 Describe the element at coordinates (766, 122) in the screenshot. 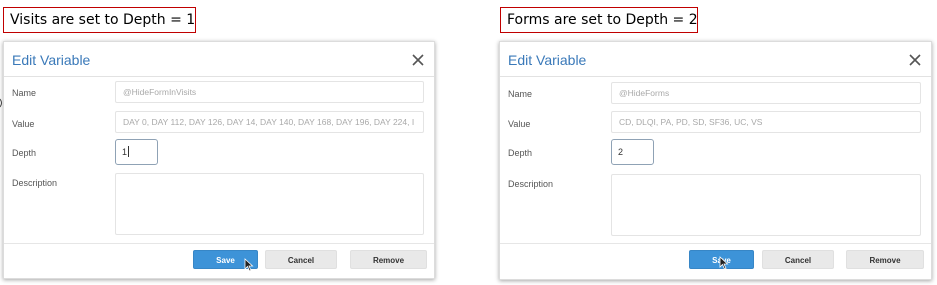

I see `value-input: CD, DLQI, PA, PD, SD, SF36, UC, VS` at that location.